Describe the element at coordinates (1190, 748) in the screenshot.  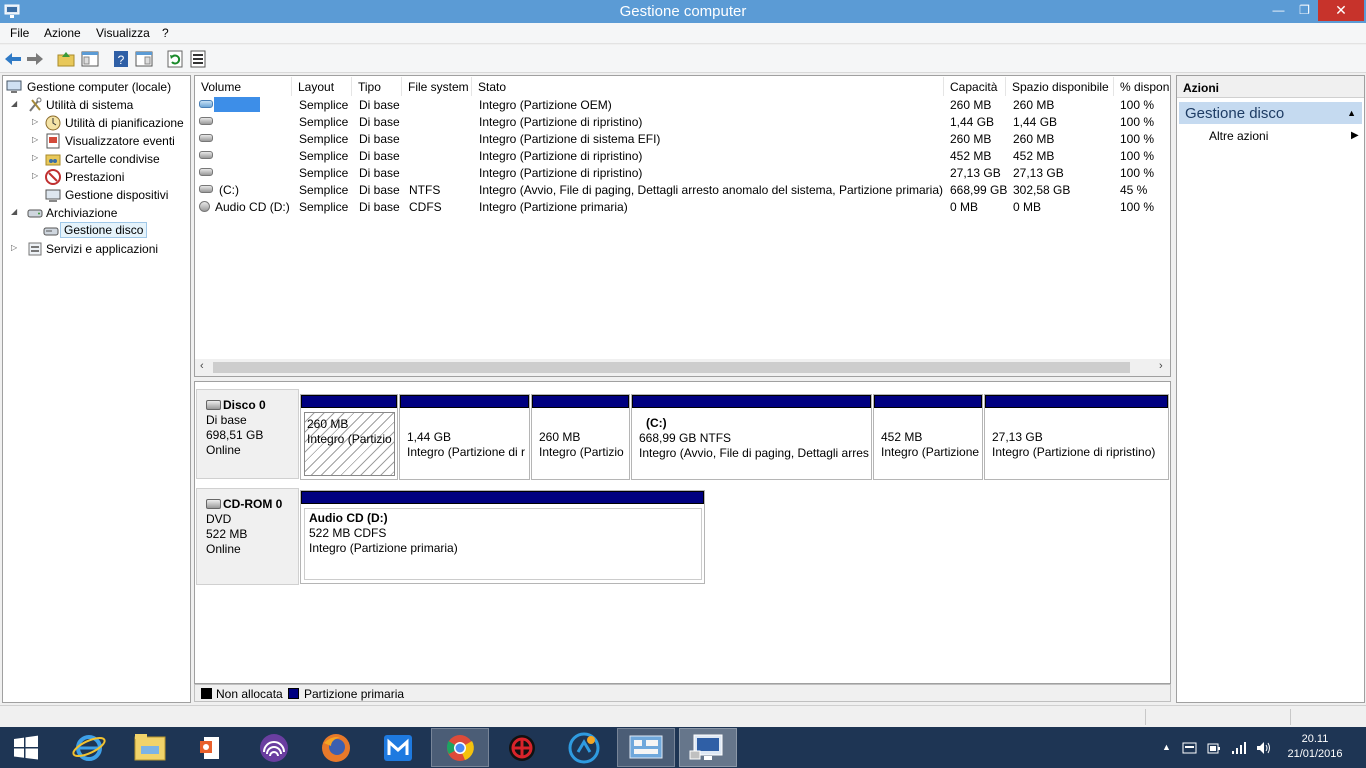
I see `action-center-icon` at that location.